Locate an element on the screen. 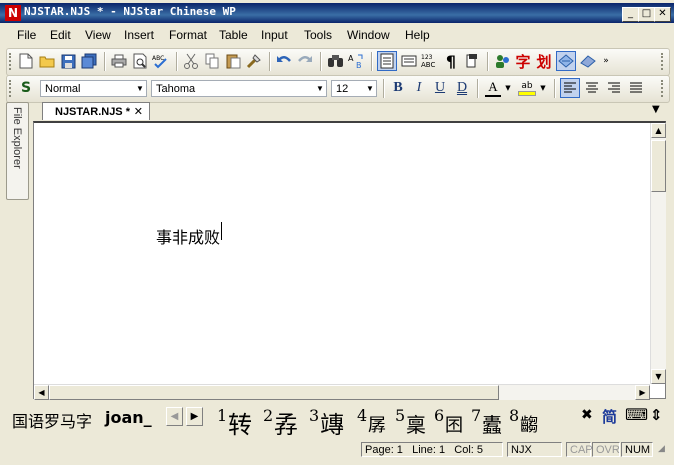 Image resolution: width=674 pixels, height=465 pixels. tab-njstar-njs: NJSTAR.NJS * ✕ is located at coordinates (96, 111).